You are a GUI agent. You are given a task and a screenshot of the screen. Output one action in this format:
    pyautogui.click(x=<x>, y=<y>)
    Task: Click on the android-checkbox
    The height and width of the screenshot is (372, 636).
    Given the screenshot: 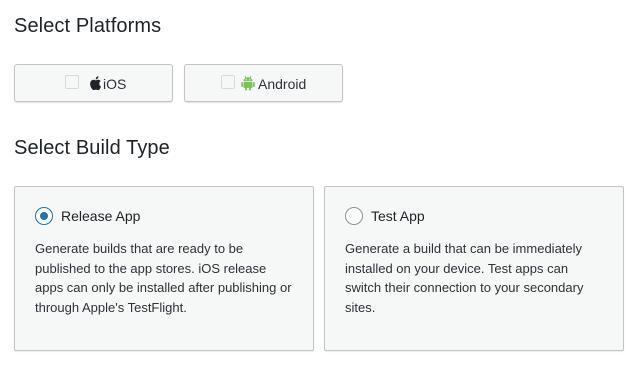 What is the action you would take?
    pyautogui.click(x=228, y=82)
    